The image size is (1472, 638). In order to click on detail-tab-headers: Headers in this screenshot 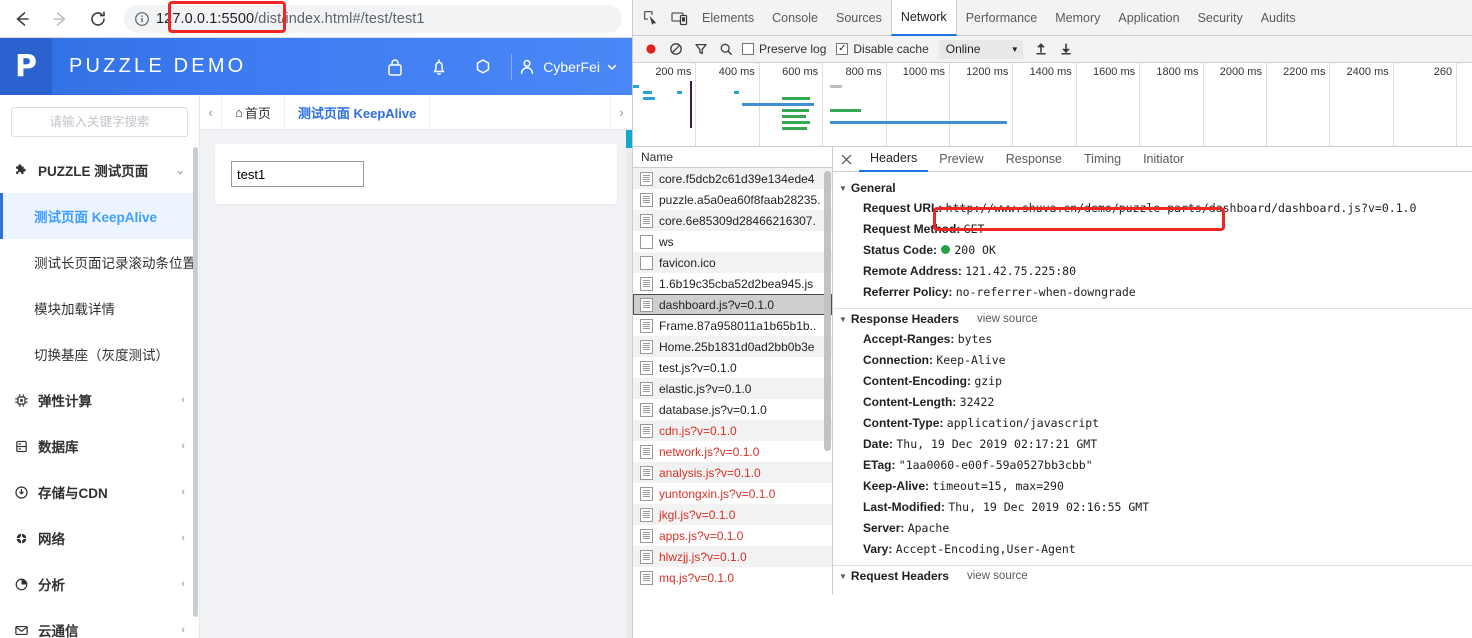, I will do `click(894, 159)`.